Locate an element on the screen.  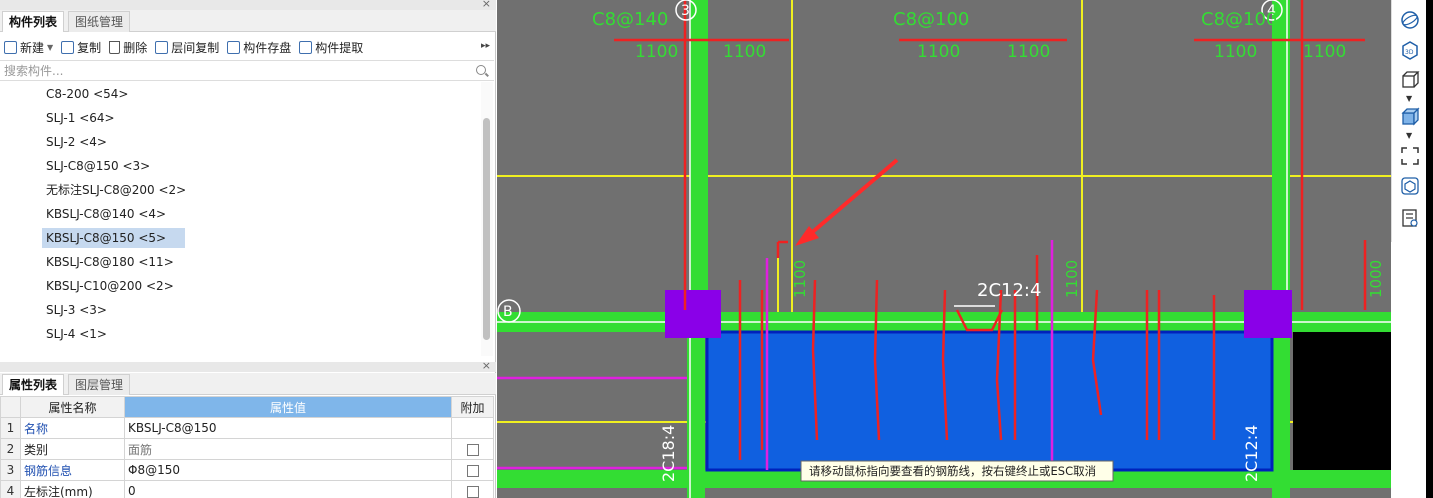
box-select-icon is located at coordinates (1410, 186).